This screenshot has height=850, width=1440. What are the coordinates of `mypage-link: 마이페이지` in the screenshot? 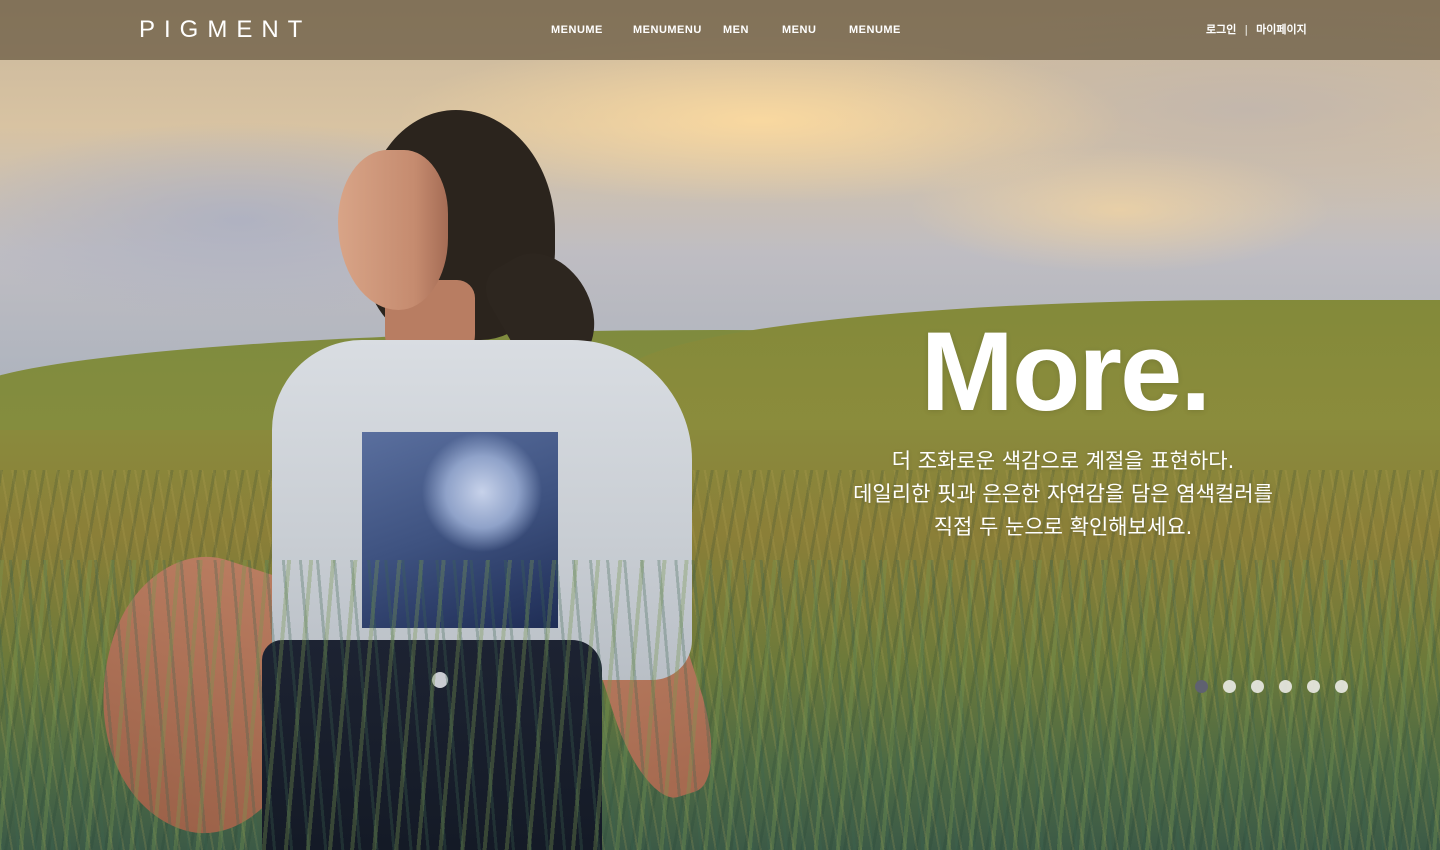 It's located at (1281, 30).